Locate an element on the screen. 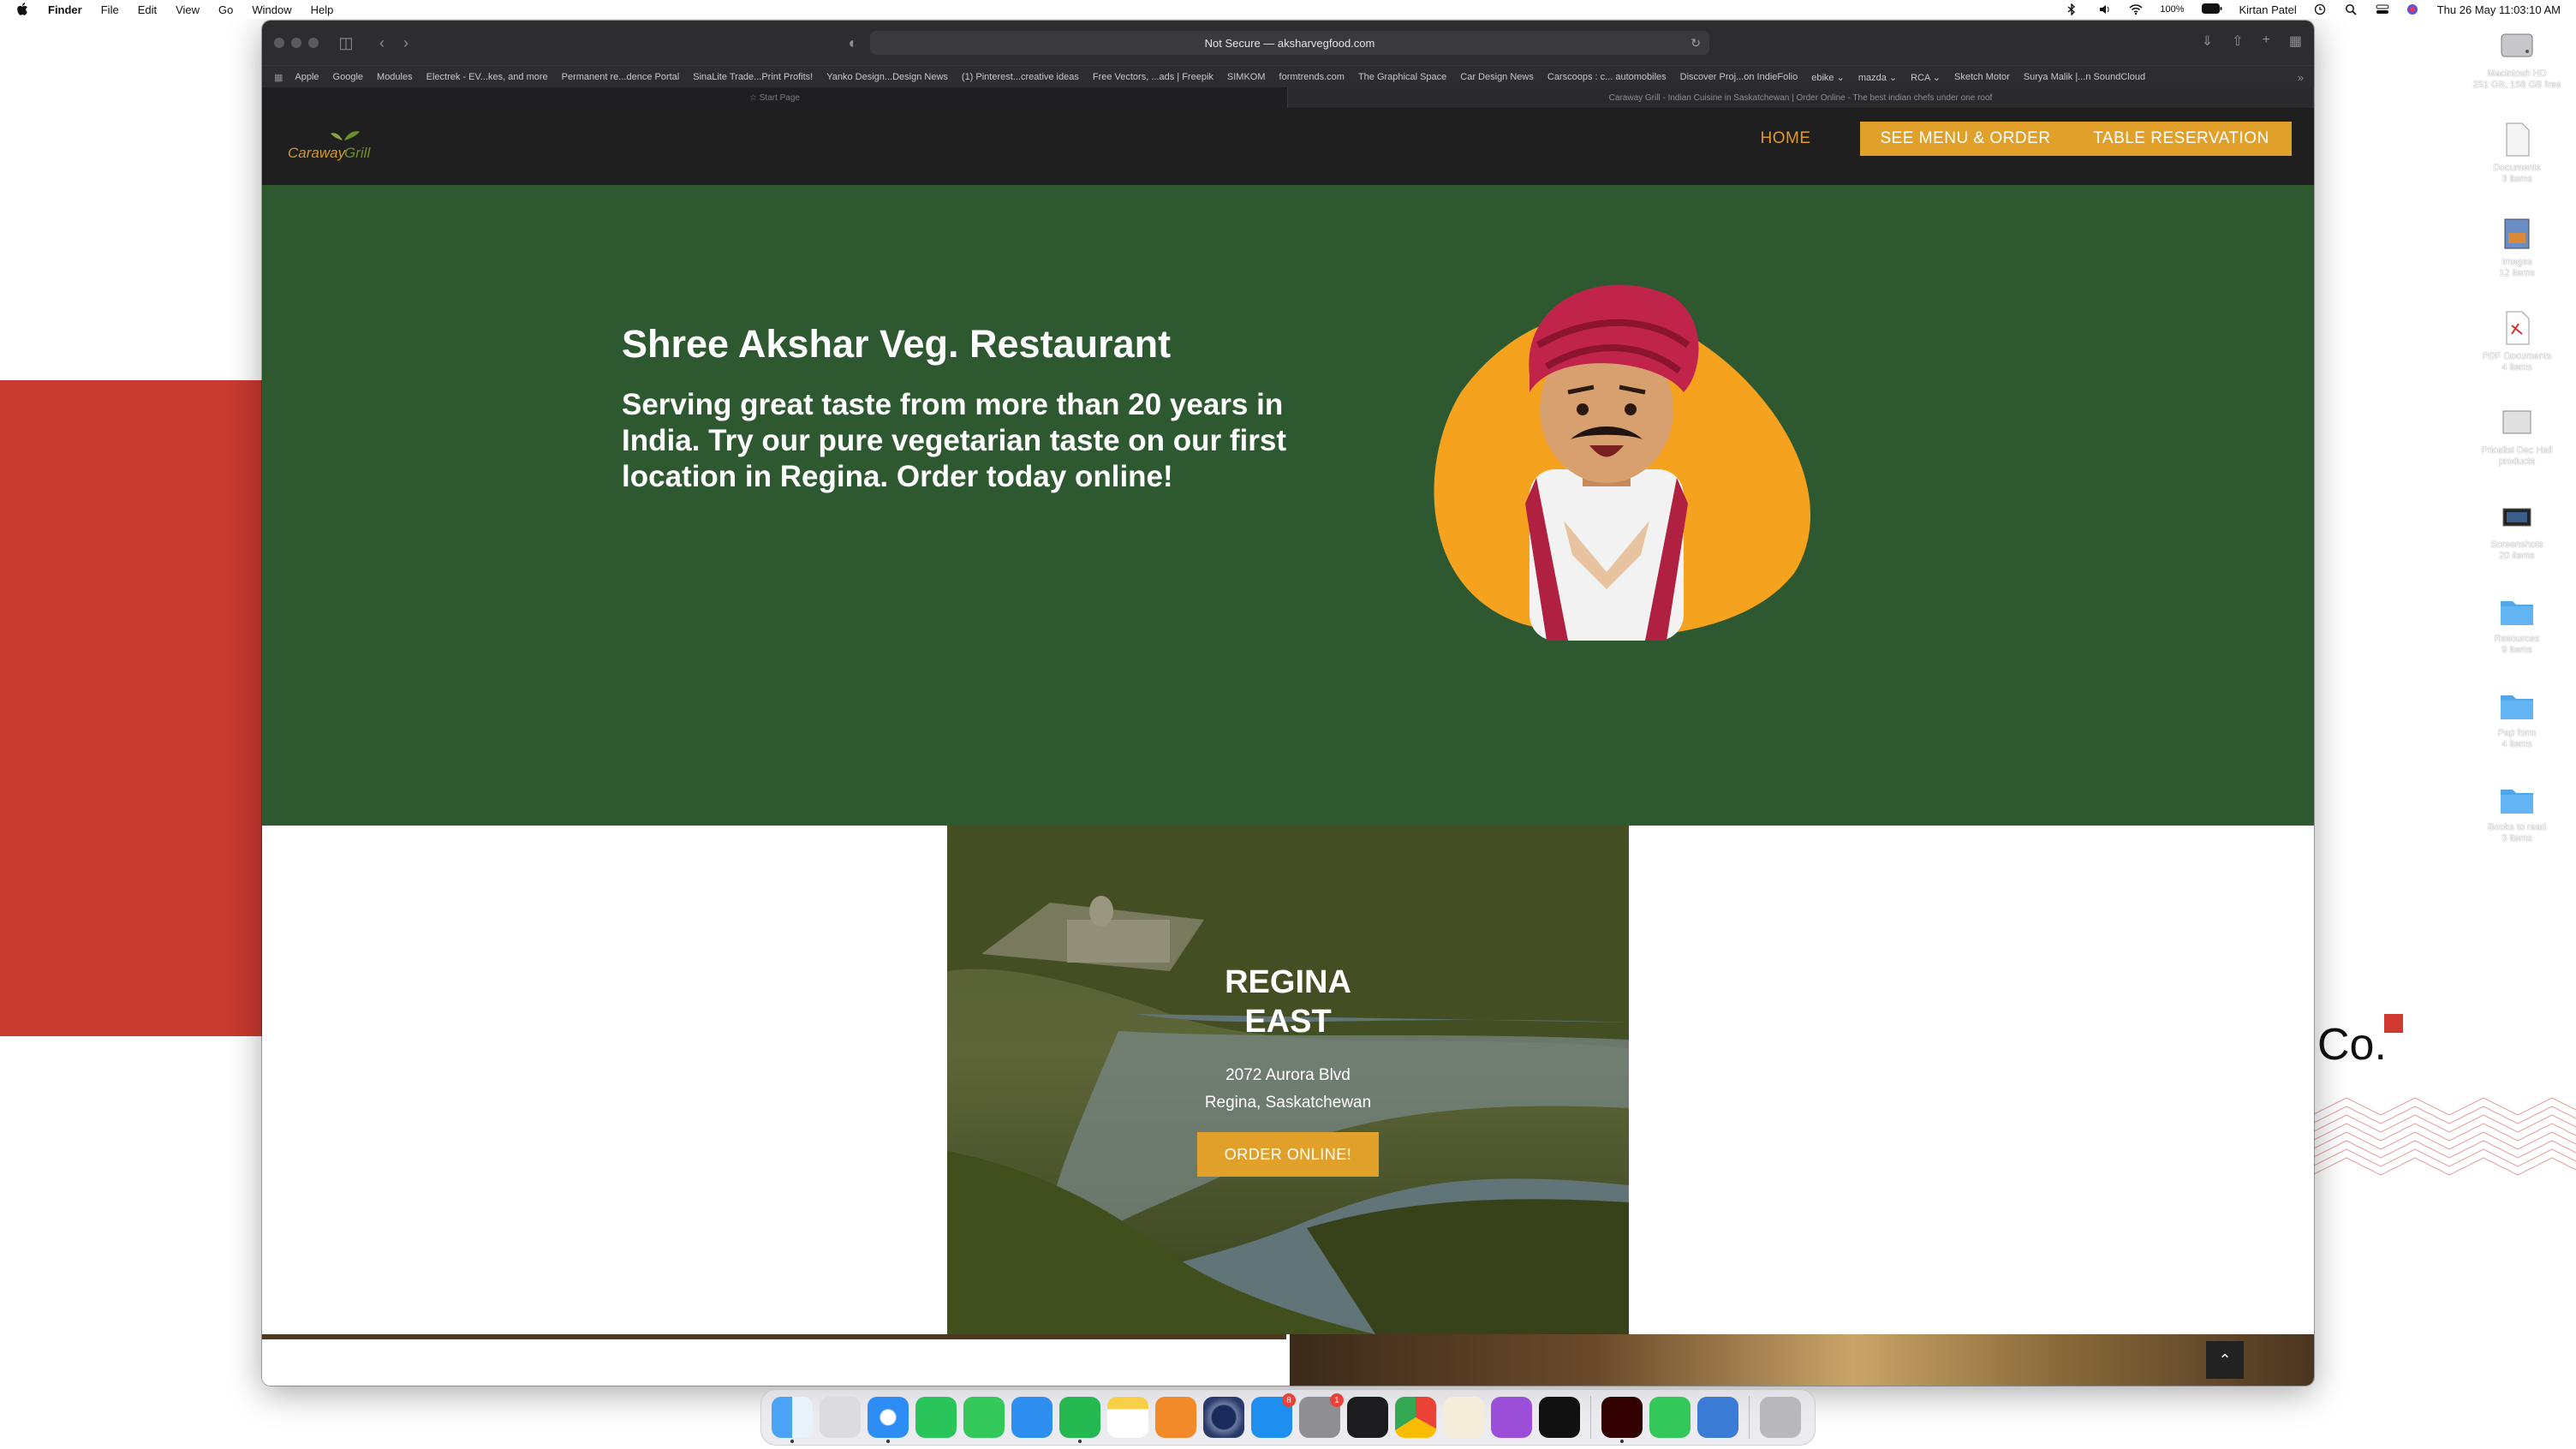  dock-whatsapp-icon is located at coordinates (936, 1417).